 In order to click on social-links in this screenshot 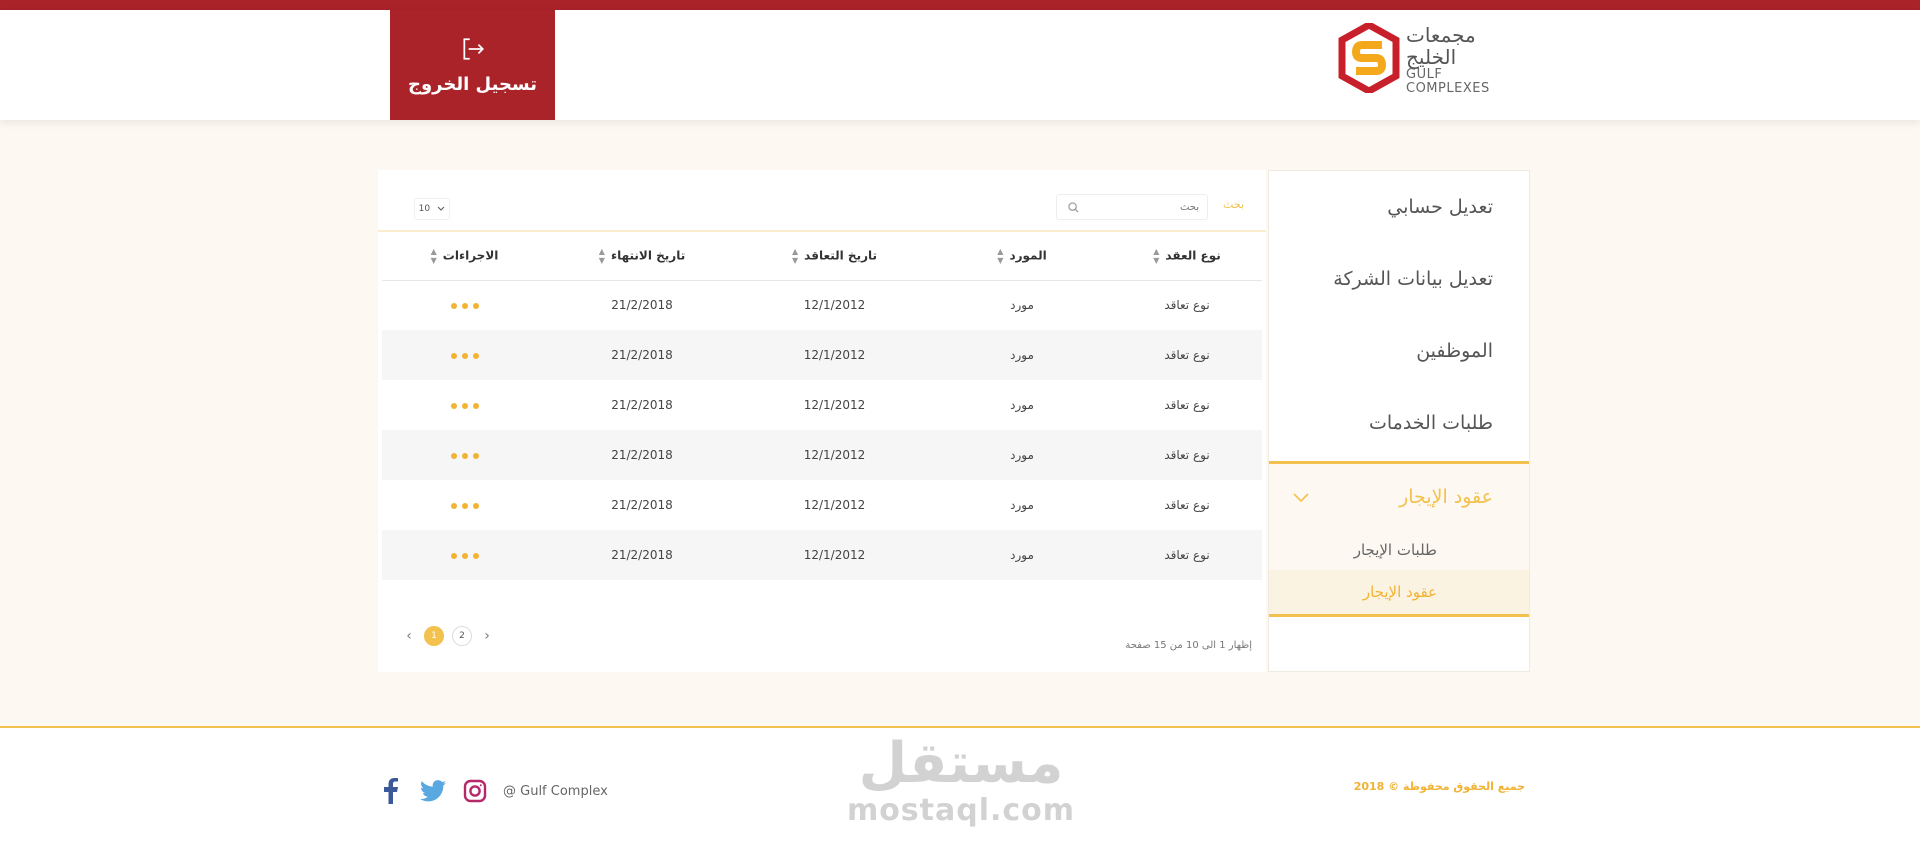, I will do `click(433, 791)`.